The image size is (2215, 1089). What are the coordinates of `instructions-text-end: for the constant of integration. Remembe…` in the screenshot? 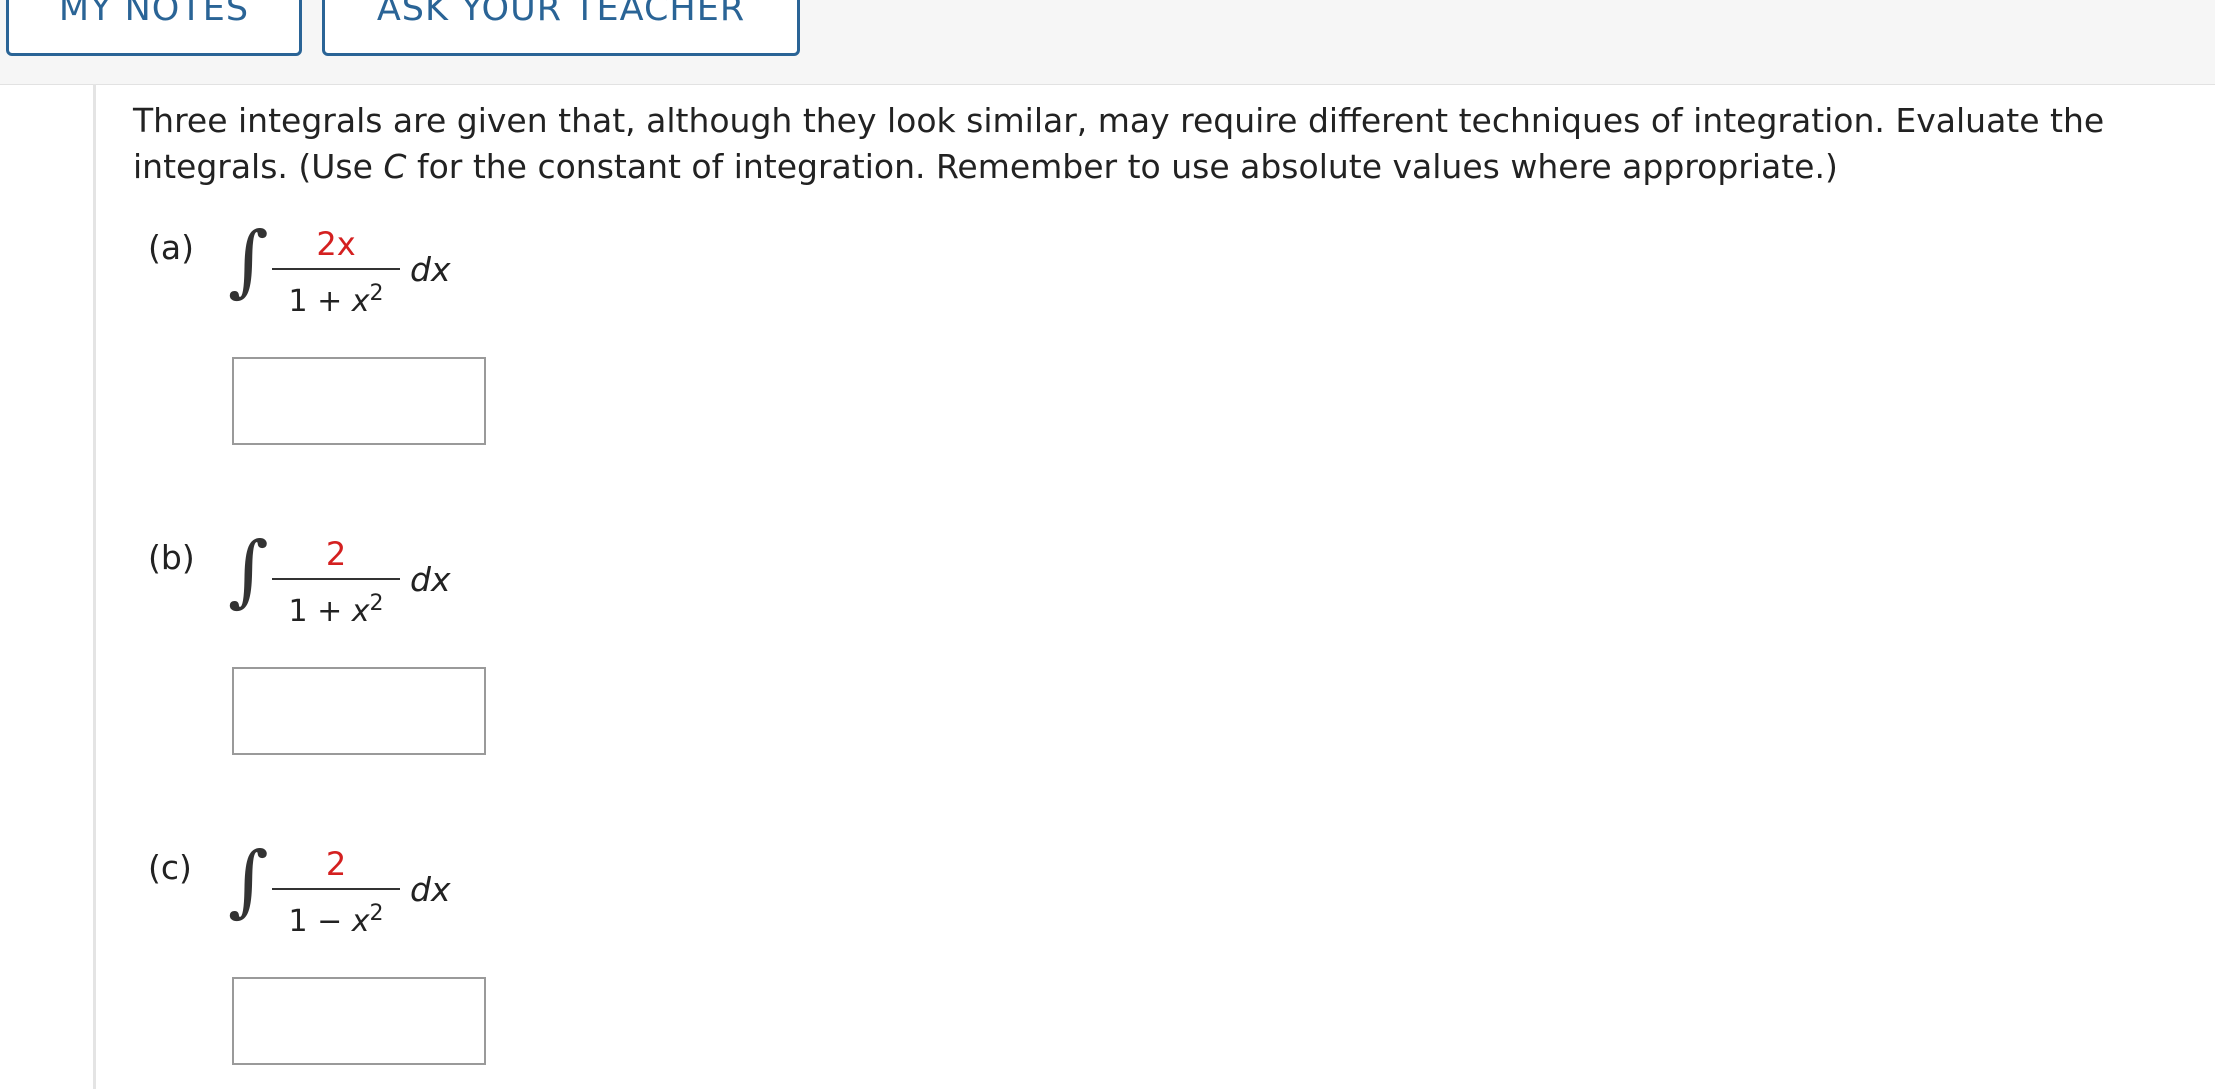 It's located at (1122, 166).